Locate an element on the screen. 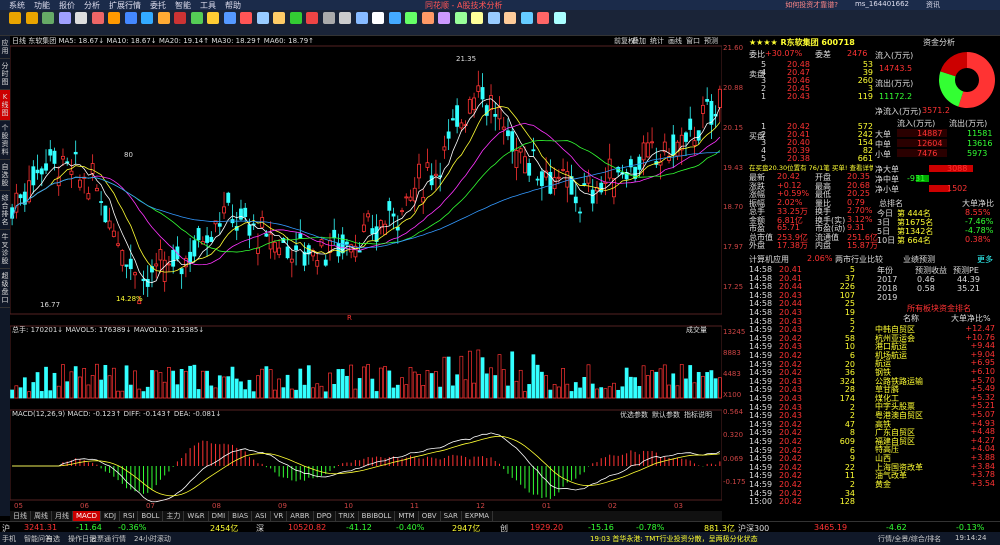  left-tab-5: 综 合 排 名 is located at coordinates (5, 210).